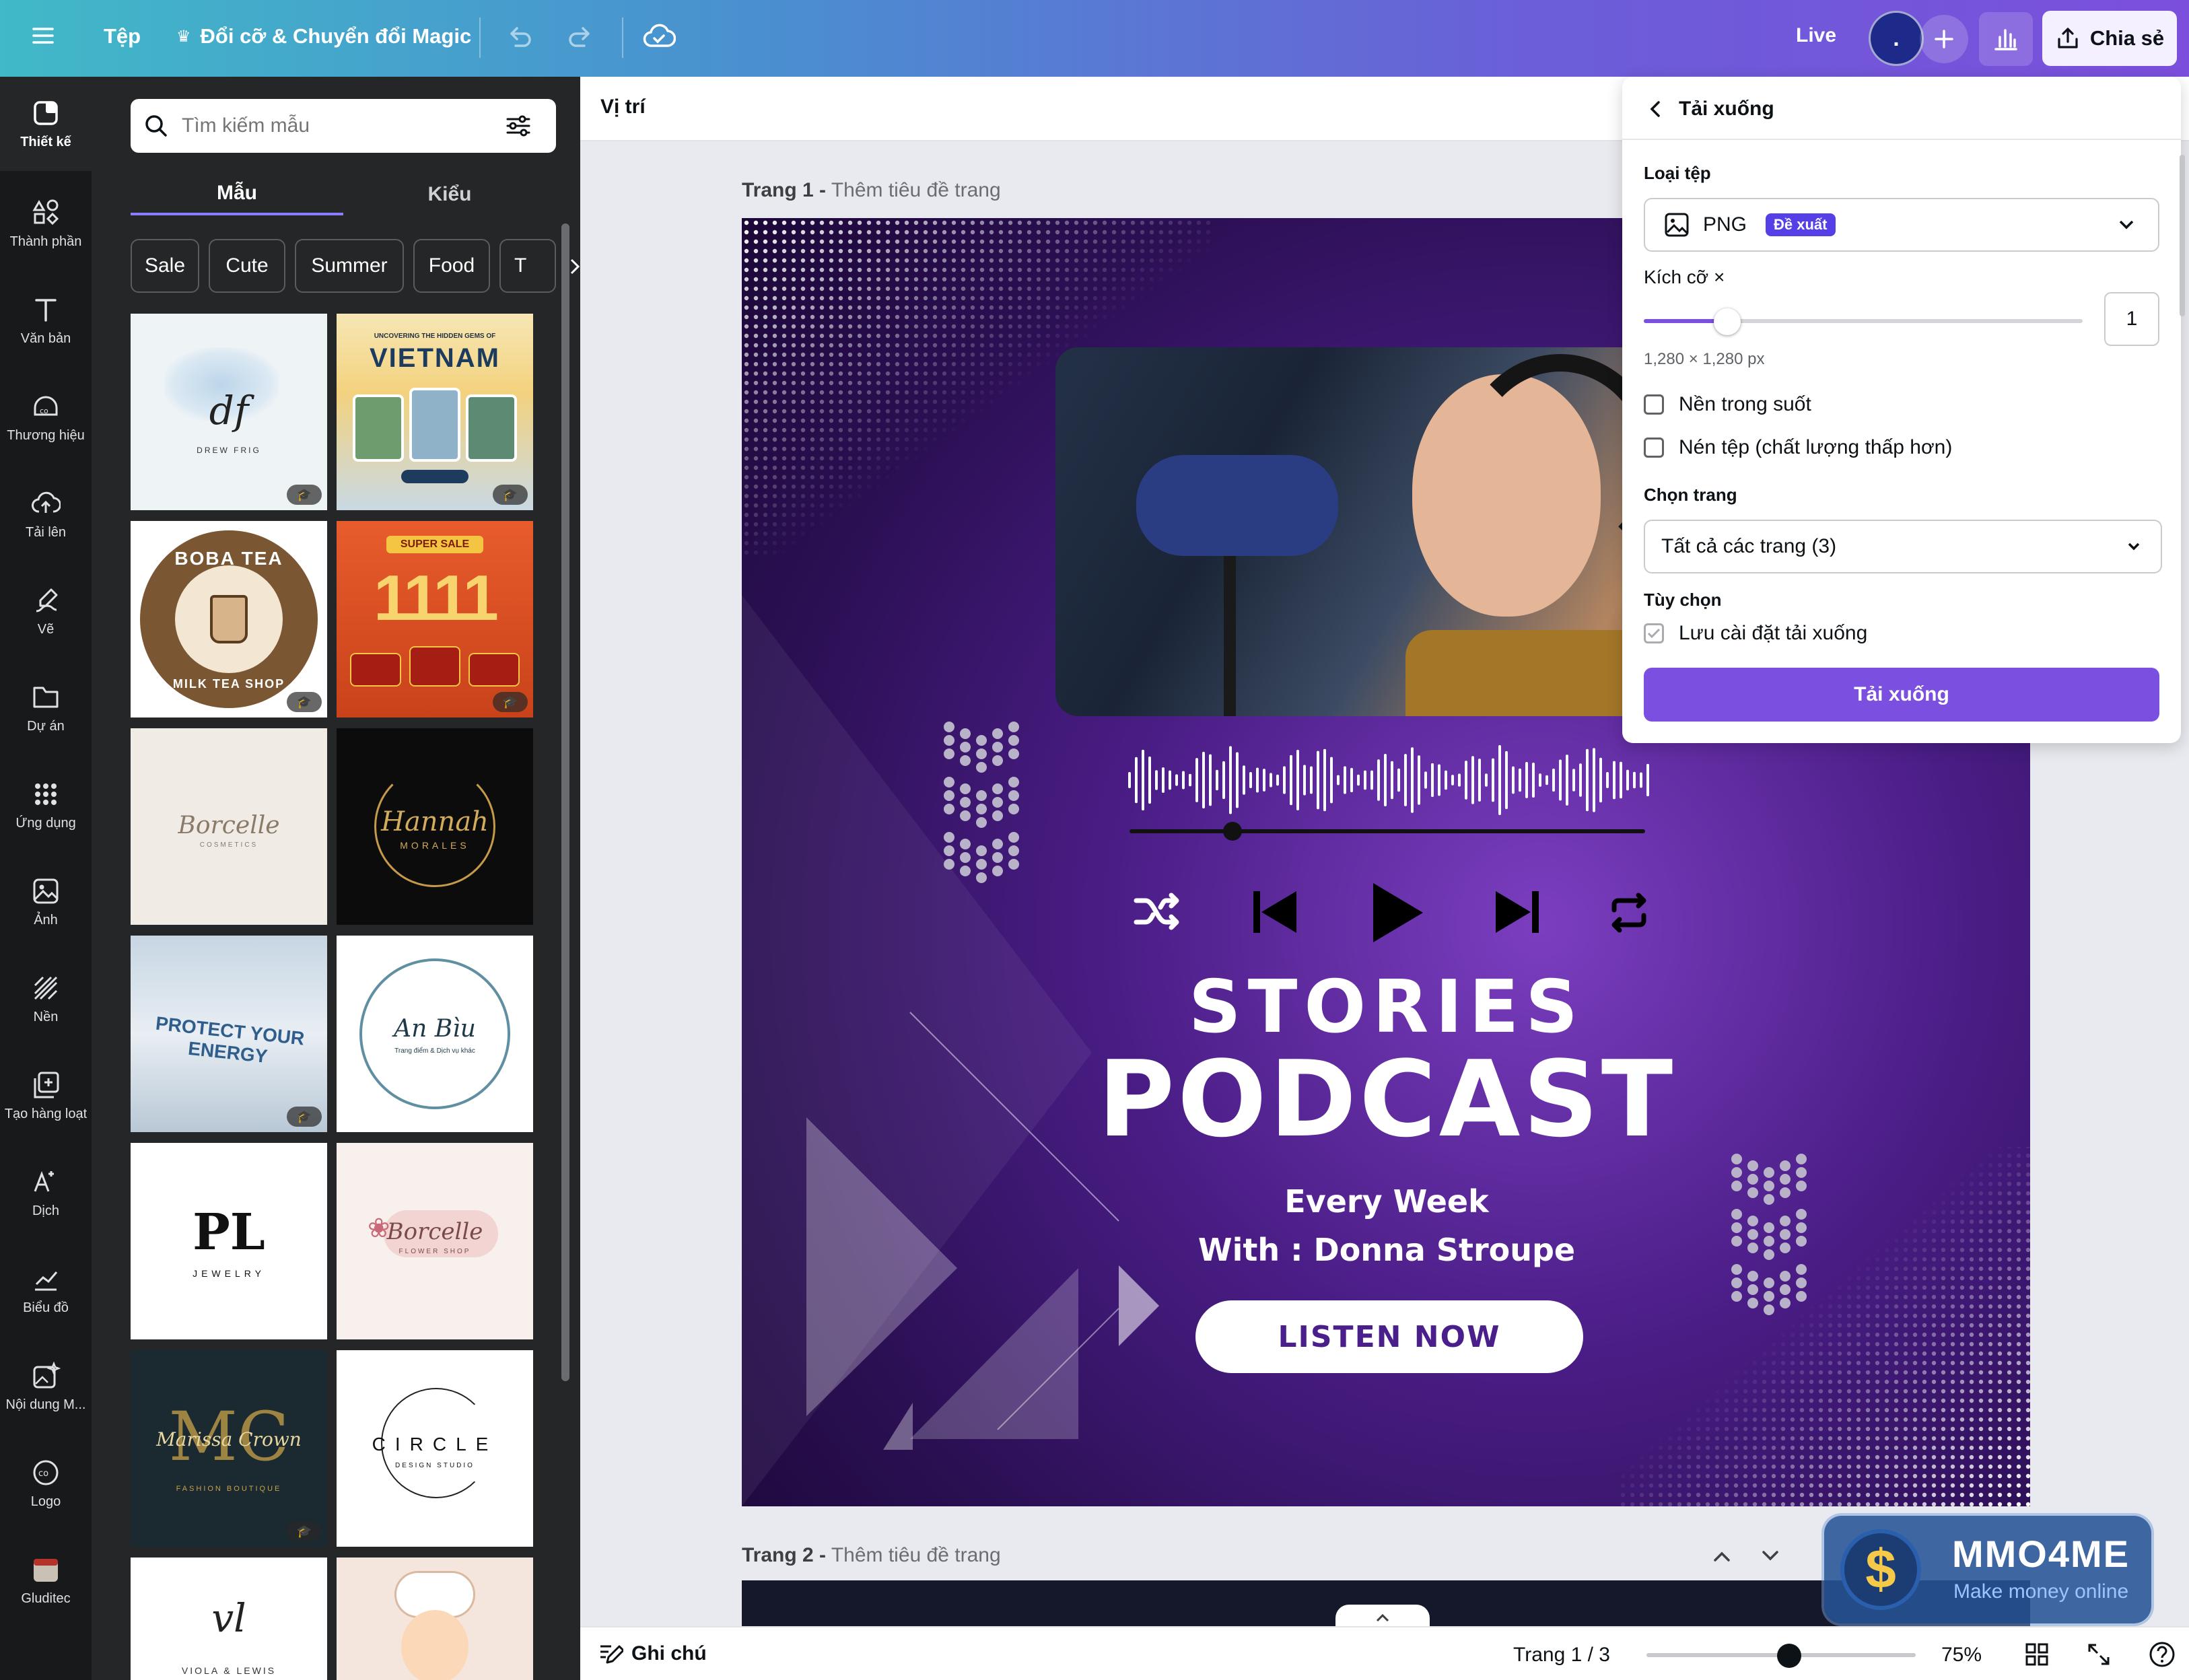  Describe the element at coordinates (2006, 39) in the screenshot. I see `insights-chart-icon` at that location.